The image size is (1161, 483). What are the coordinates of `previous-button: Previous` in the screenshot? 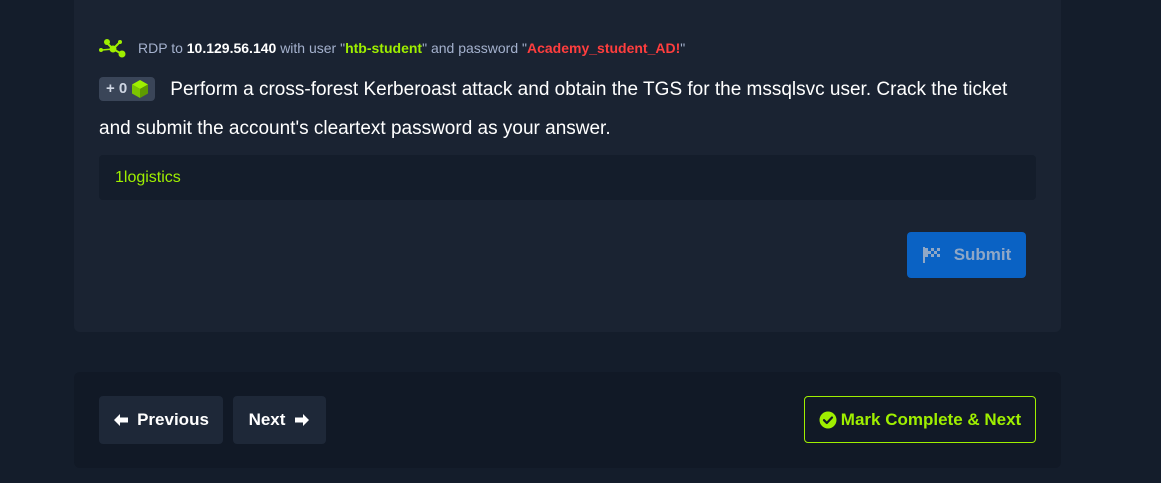 It's located at (161, 420).